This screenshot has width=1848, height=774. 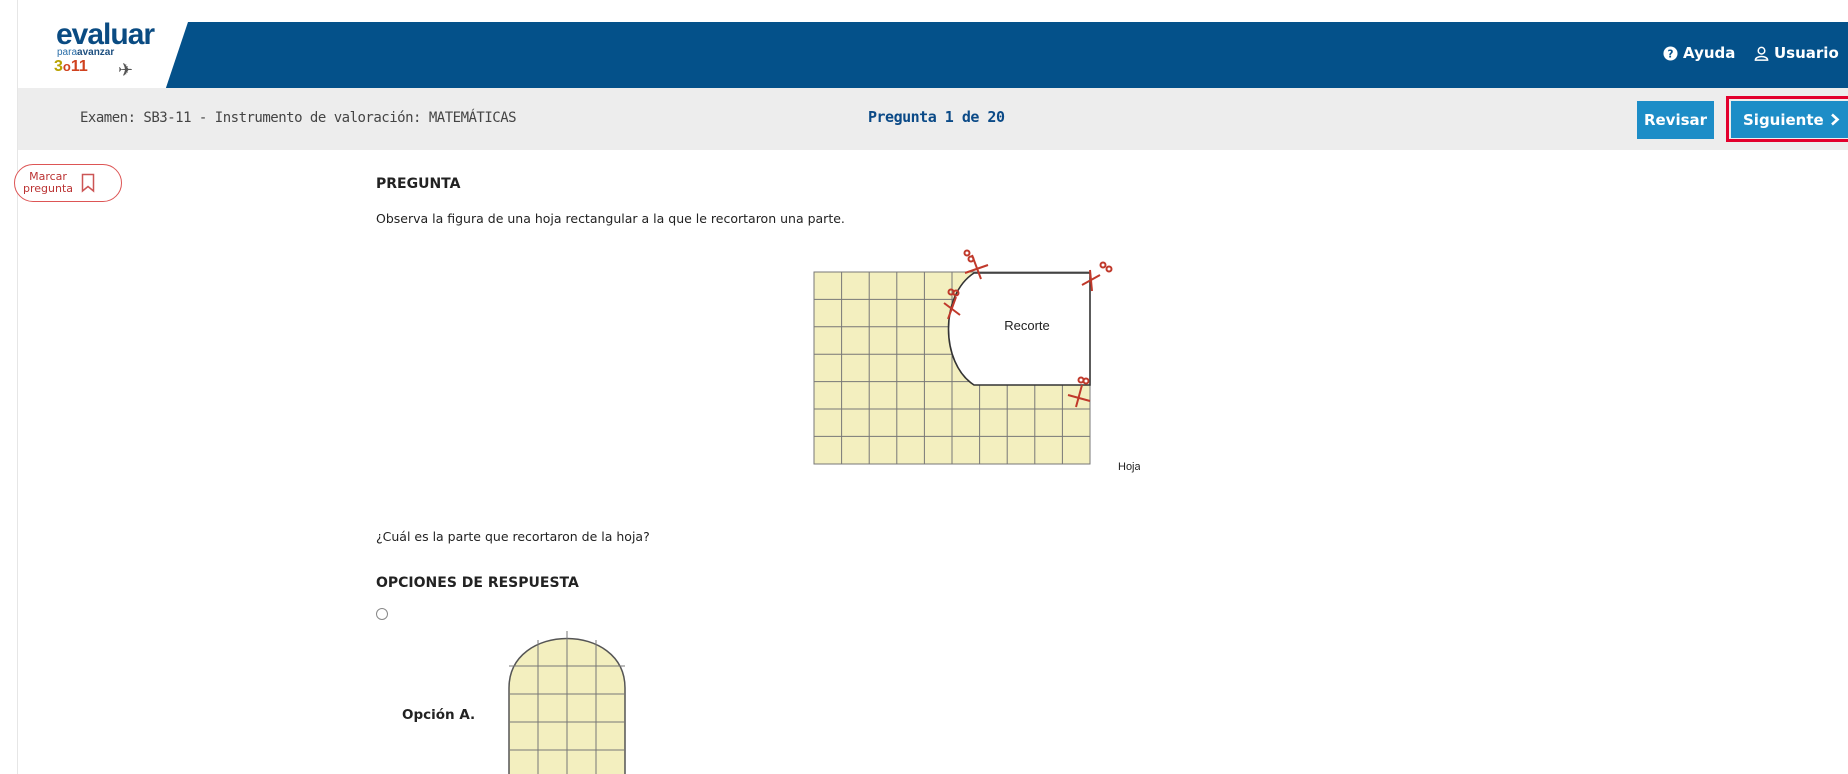 I want to click on help-circle-icon: ?, so click(x=1670, y=53).